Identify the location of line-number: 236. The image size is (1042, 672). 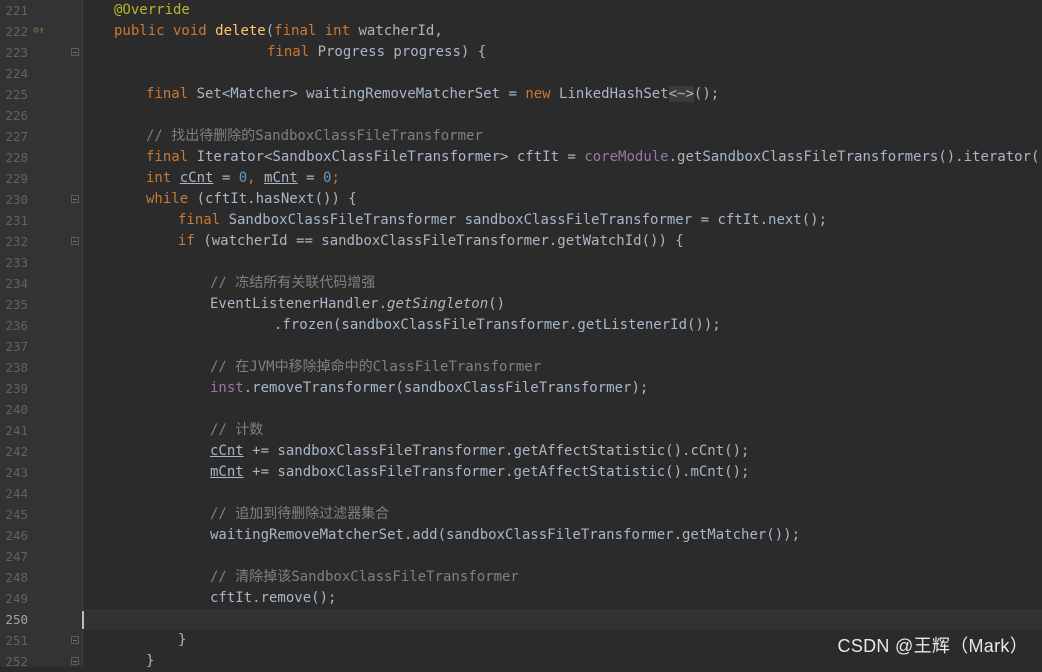
(14, 325).